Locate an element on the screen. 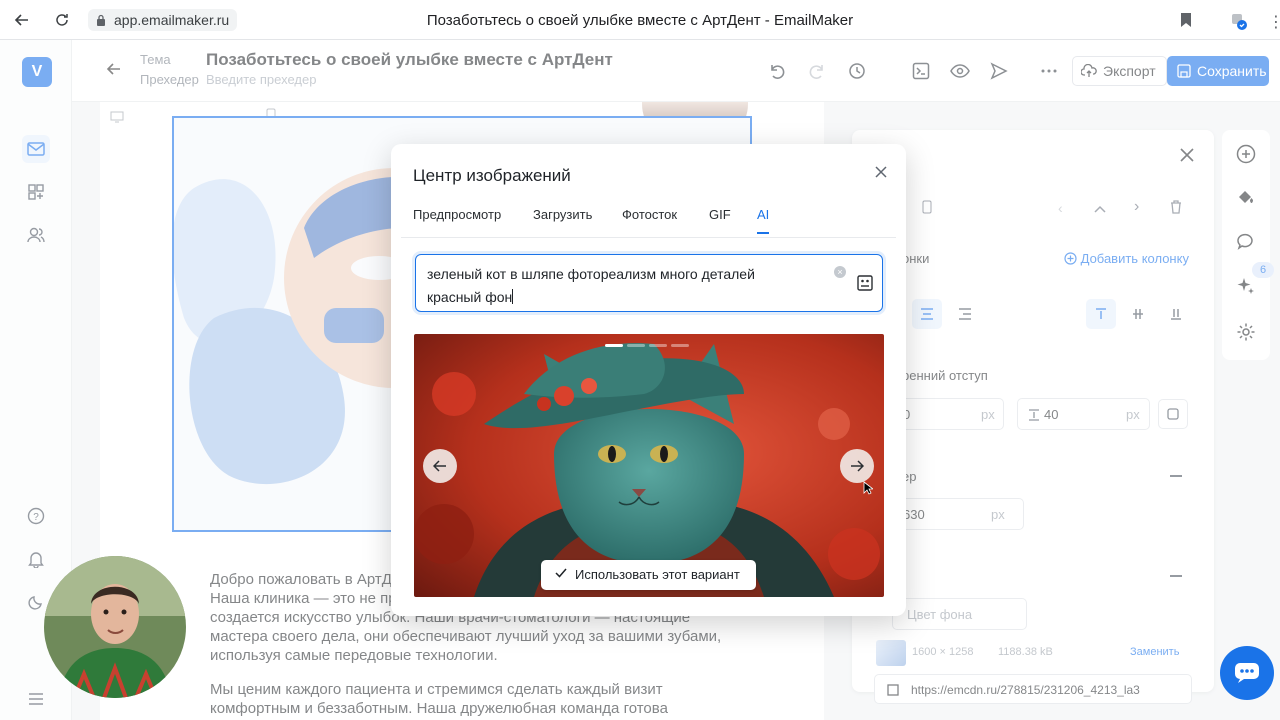 This screenshot has height=720, width=1280. use-variant-label: Использовать этот вариант is located at coordinates (657, 574).